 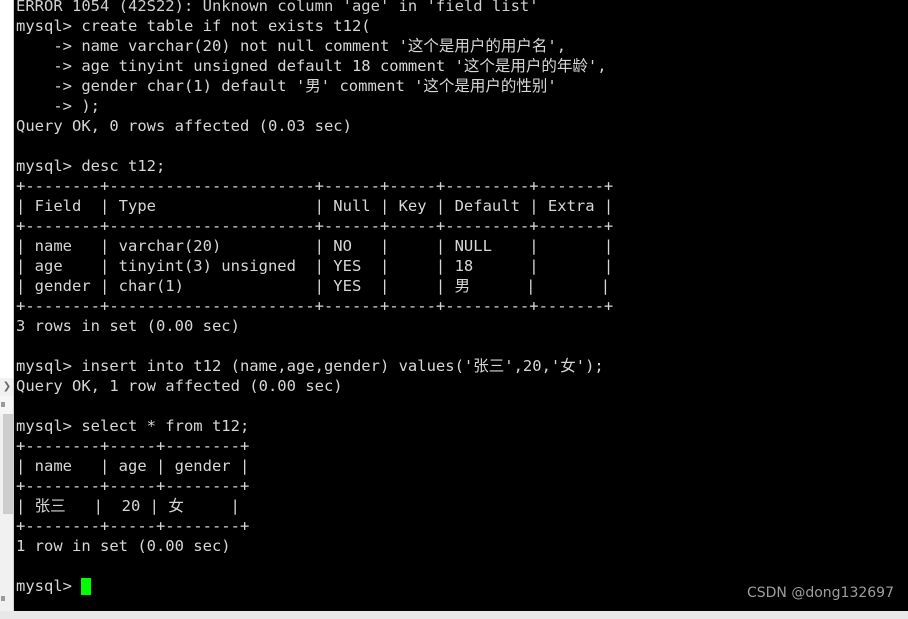 I want to click on desc-table-row-name: | name | varchar(20) | NO | | NULL | |, so click(x=315, y=246).